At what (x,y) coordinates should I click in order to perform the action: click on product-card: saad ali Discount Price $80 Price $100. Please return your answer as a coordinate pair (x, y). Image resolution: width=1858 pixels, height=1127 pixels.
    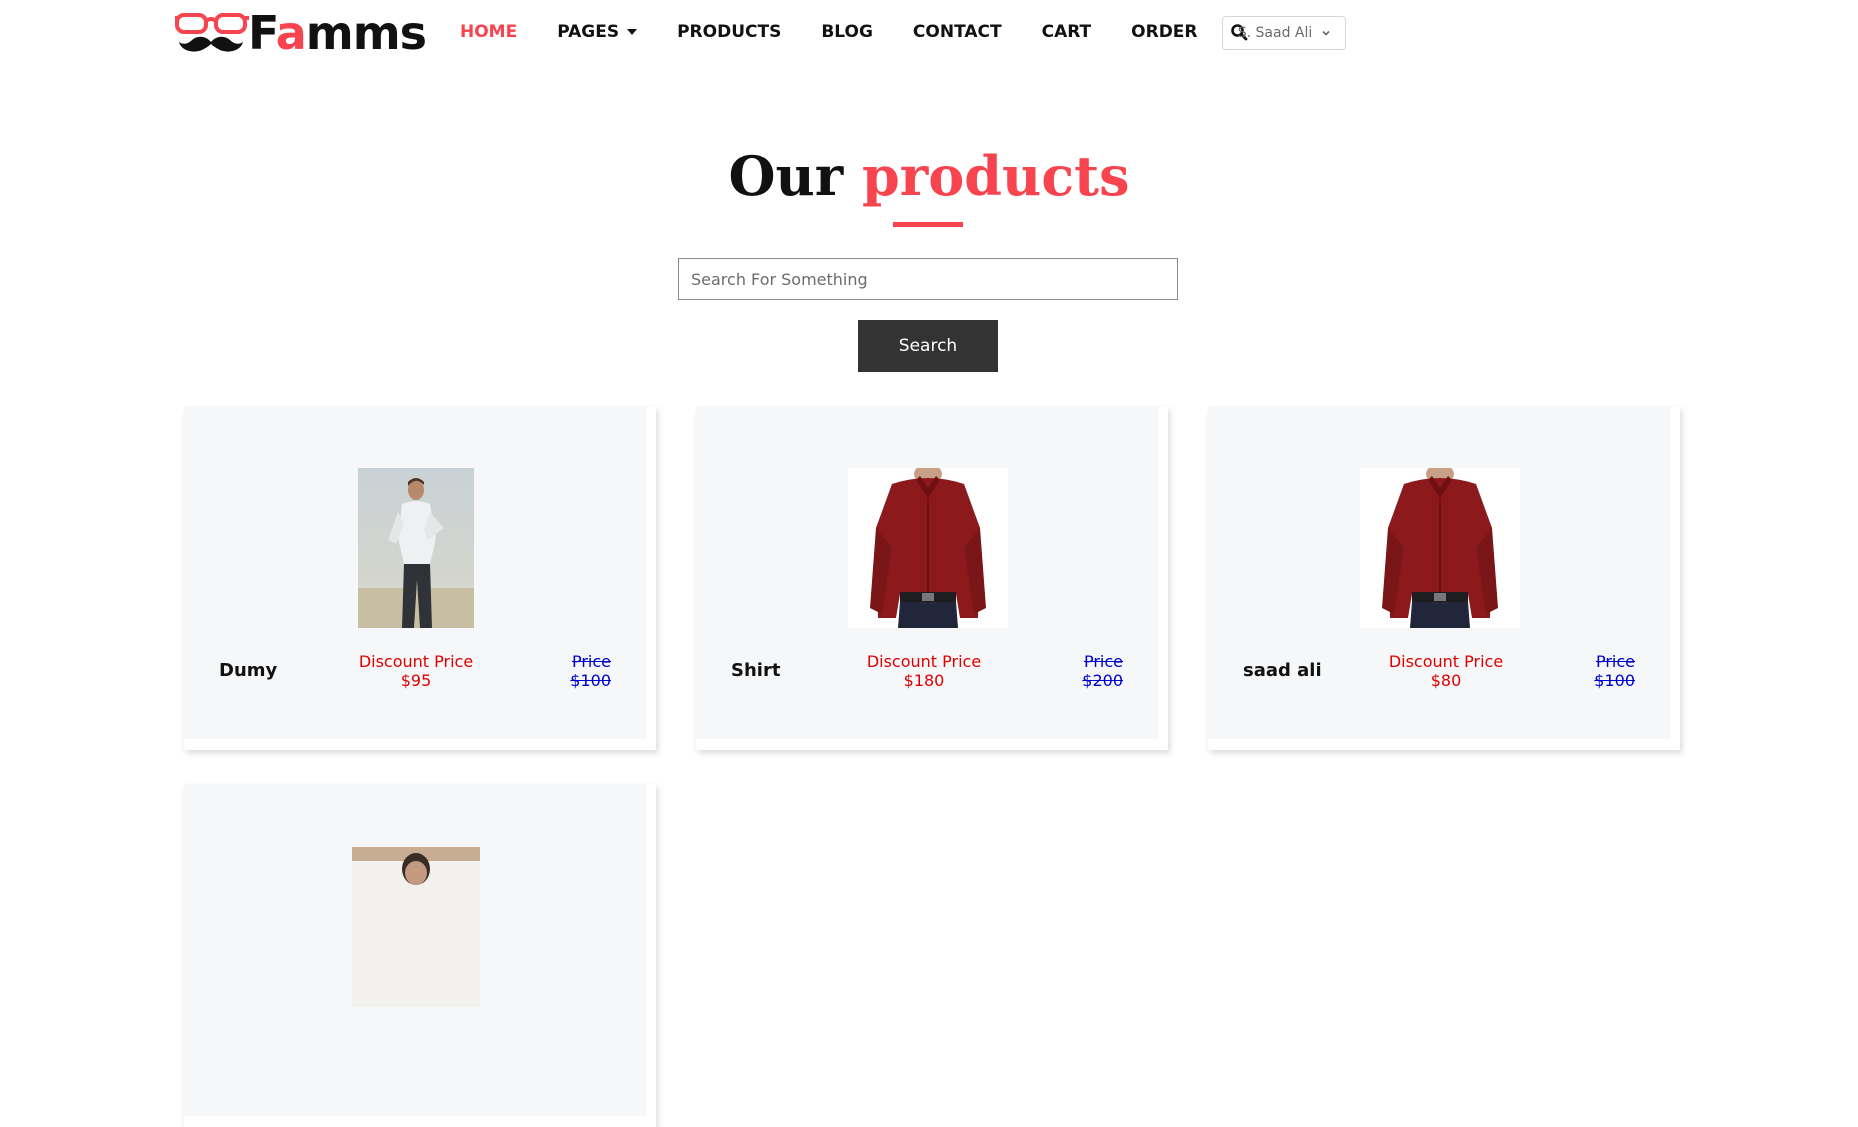
    Looking at the image, I should click on (1444, 578).